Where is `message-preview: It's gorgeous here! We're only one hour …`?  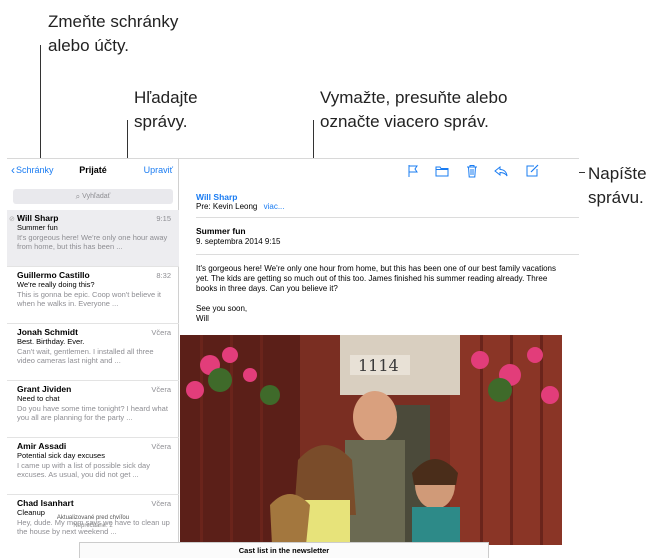
message-preview: It's gorgeous here! We're only one hour … is located at coordinates (92, 241).